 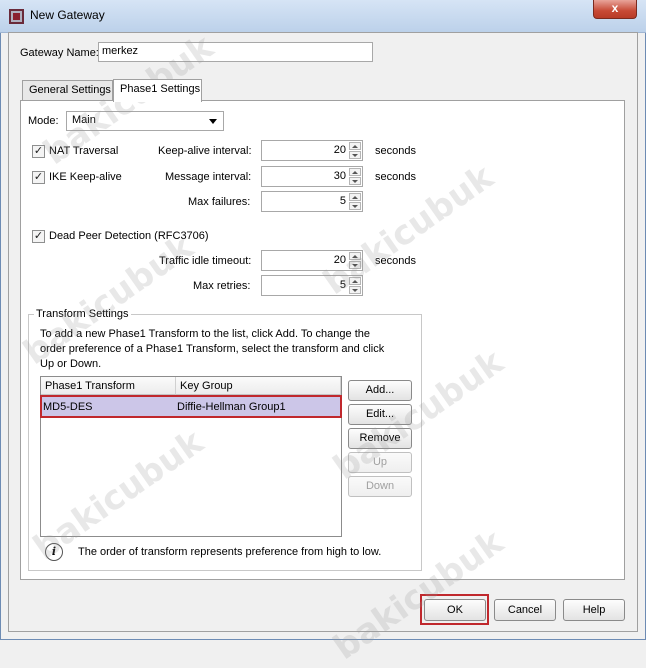 I want to click on message-interval-unit: seconds, so click(x=395, y=177).